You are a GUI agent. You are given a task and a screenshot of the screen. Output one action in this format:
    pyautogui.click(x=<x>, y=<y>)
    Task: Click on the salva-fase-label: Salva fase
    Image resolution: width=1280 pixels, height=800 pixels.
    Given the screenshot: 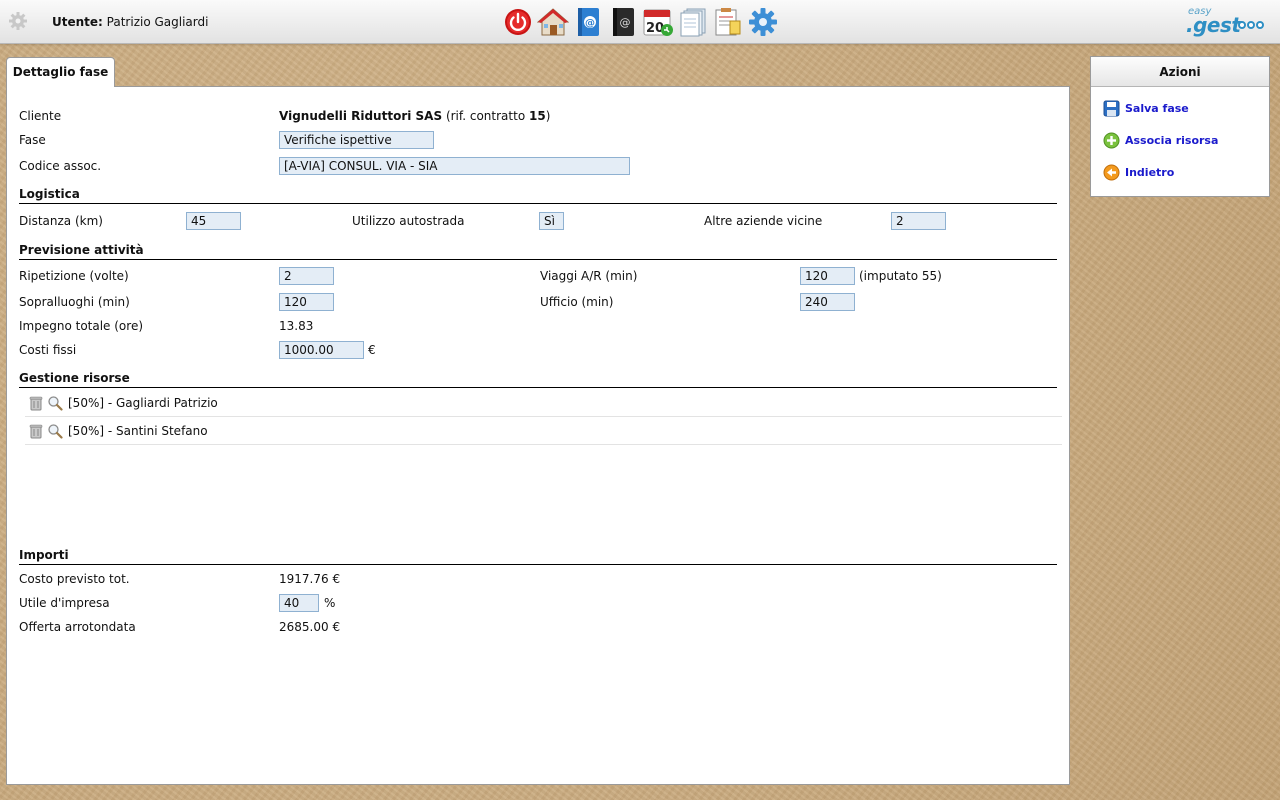 What is the action you would take?
    pyautogui.click(x=1157, y=108)
    